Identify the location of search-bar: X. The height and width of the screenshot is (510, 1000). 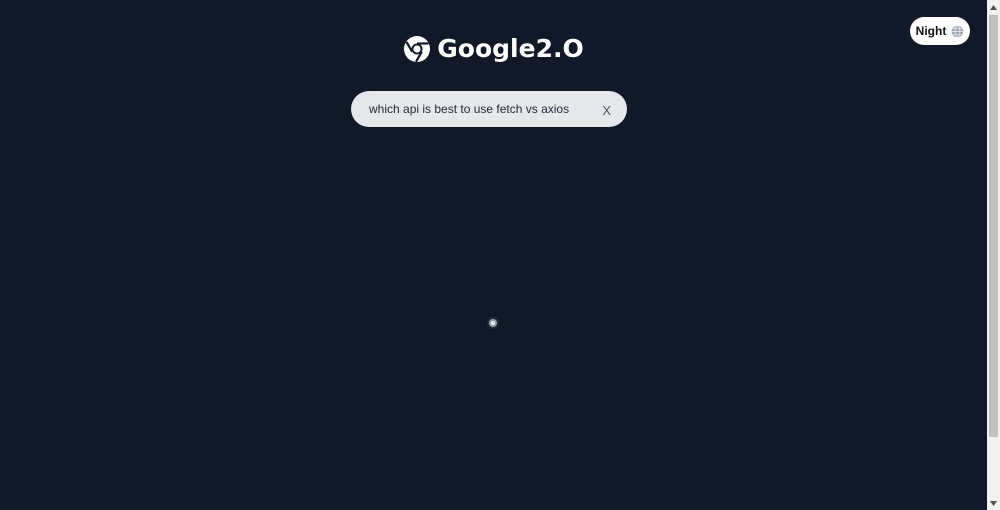
(489, 109).